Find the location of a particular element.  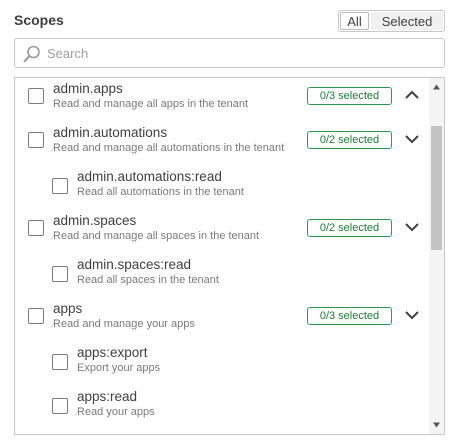

scrollbar-thumb is located at coordinates (436, 188).